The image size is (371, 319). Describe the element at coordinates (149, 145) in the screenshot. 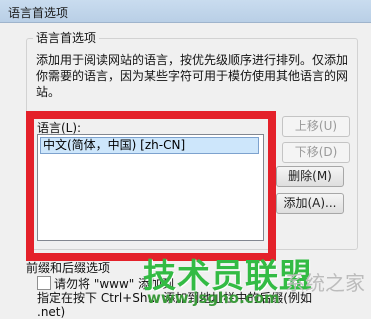

I see `list-item: 中文(简体，中国) [zh-CN]` at that location.